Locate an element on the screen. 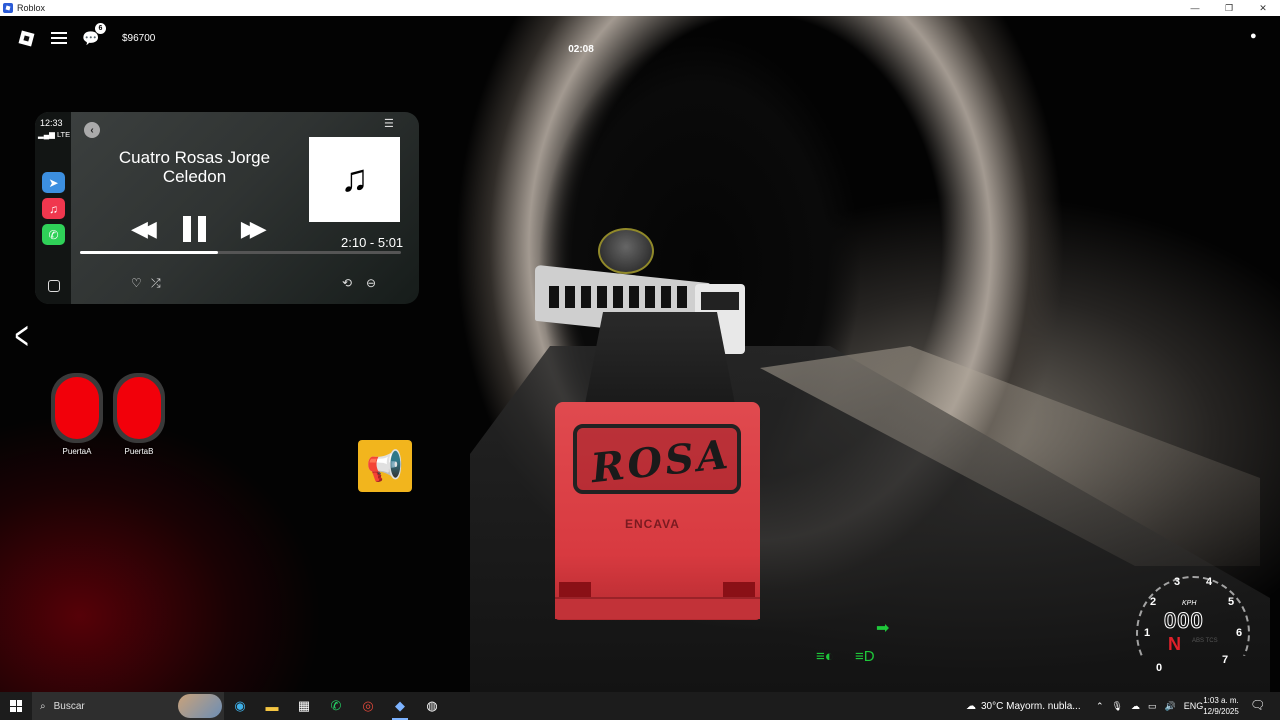  chat-badge: 6 is located at coordinates (100, 28).